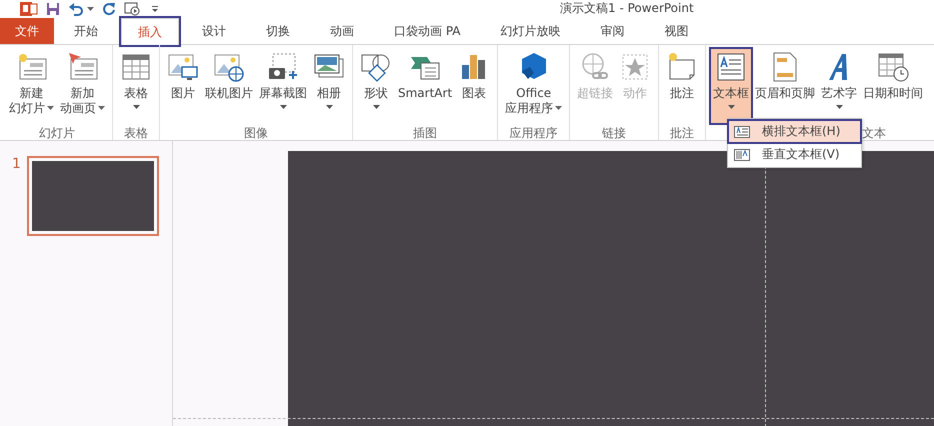 Image resolution: width=934 pixels, height=426 pixels. Describe the element at coordinates (534, 133) in the screenshot. I see `group-label: 应用程序` at that location.